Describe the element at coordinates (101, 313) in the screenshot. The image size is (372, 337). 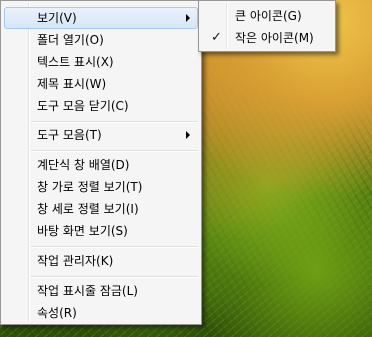
I see `menu-item-properties: 속성(R)` at that location.